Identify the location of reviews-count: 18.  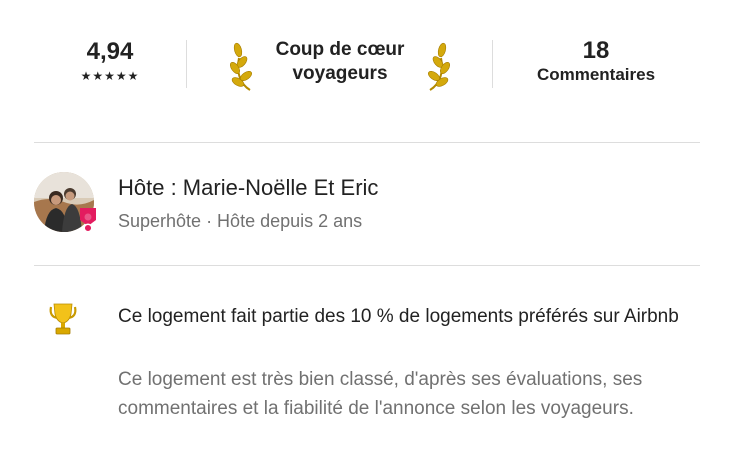
(596, 50).